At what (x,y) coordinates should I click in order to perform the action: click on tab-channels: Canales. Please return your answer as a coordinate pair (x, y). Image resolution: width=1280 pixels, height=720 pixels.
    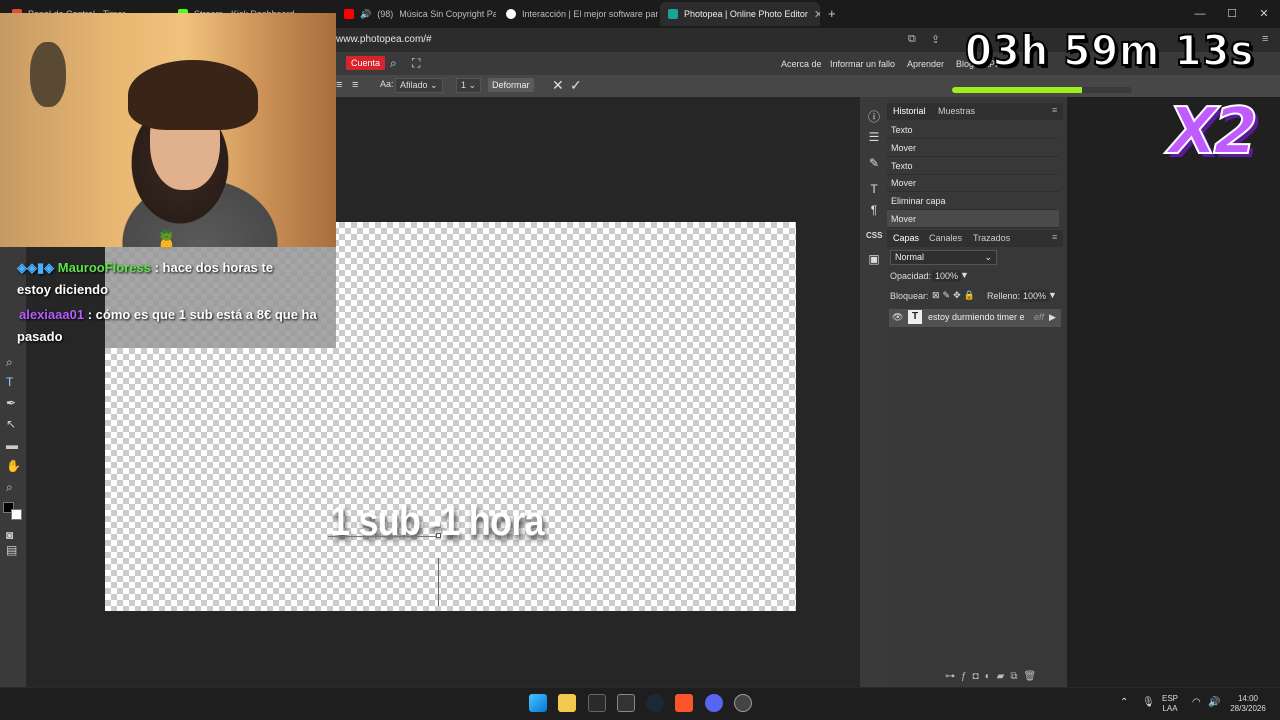
    Looking at the image, I should click on (945, 238).